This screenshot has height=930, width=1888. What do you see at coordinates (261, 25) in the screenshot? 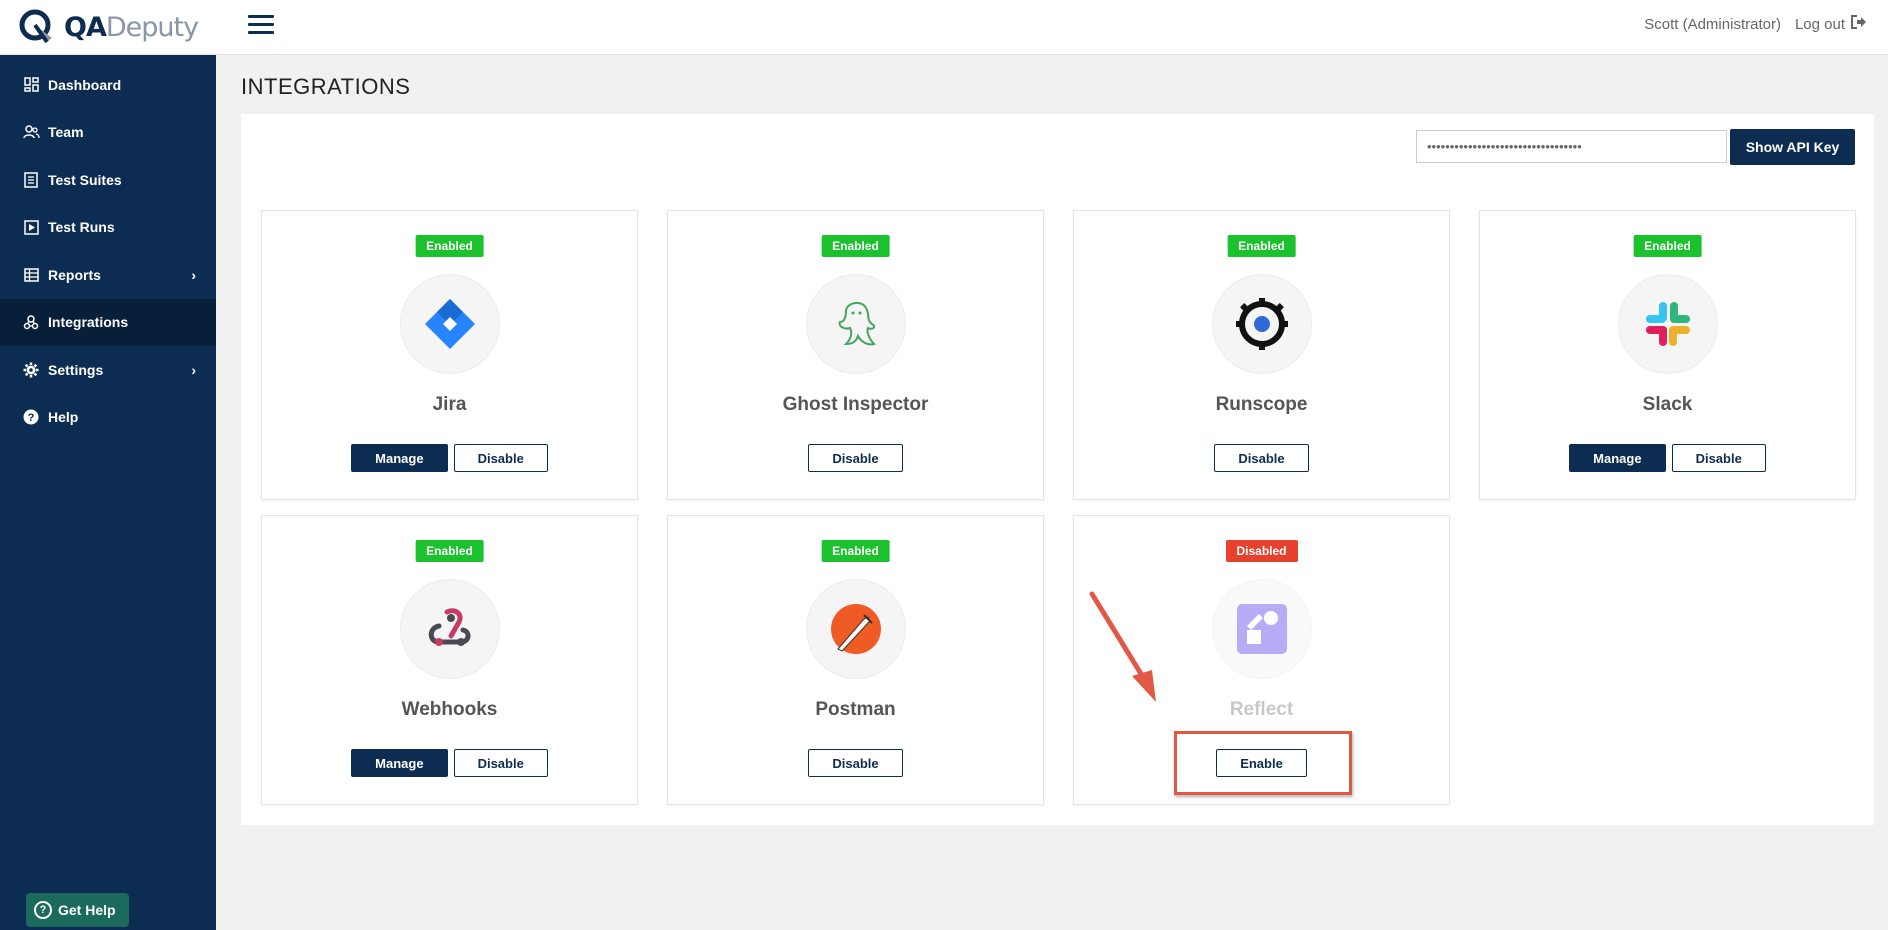
I see `hamburger-menu-icon` at bounding box center [261, 25].